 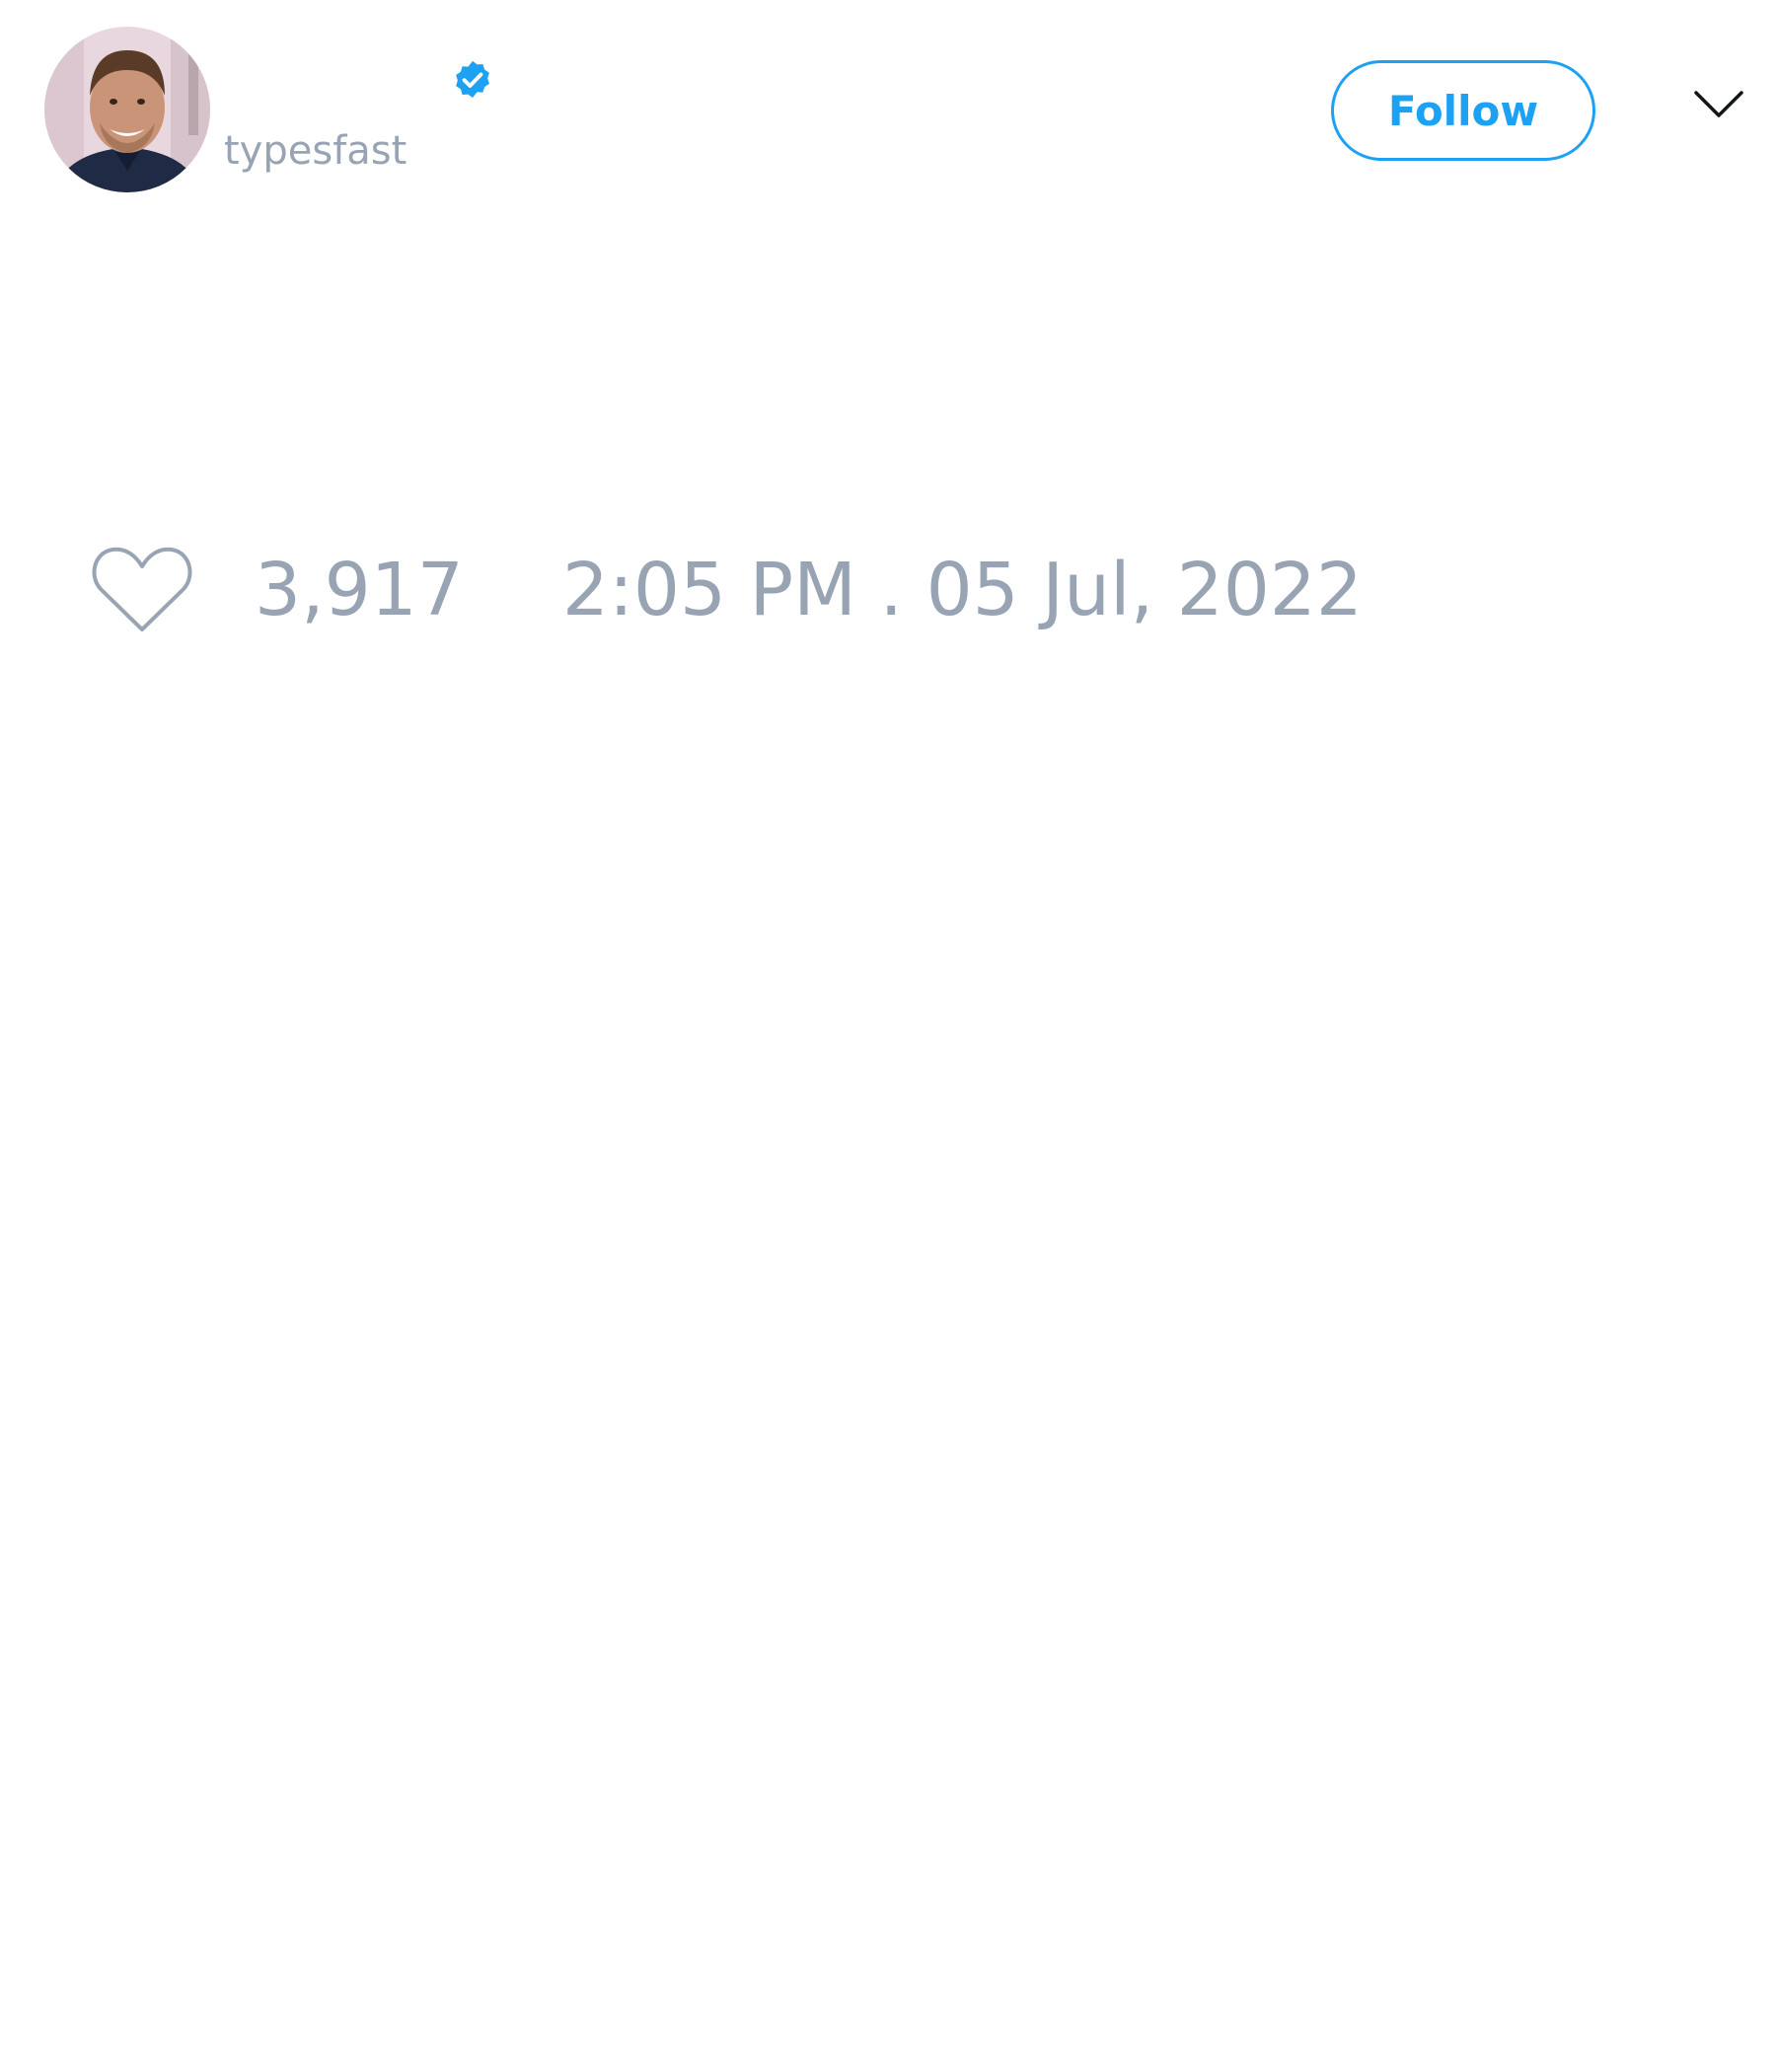 I want to click on chevron-down-icon, so click(x=1719, y=105).